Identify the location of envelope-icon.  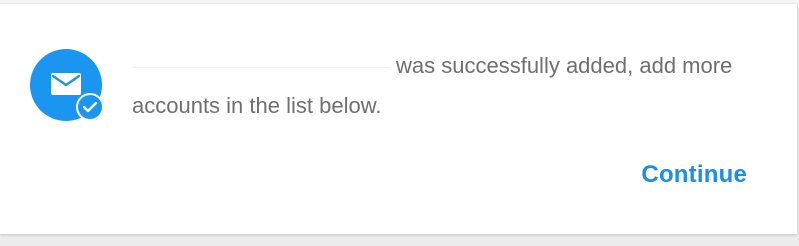
(66, 84).